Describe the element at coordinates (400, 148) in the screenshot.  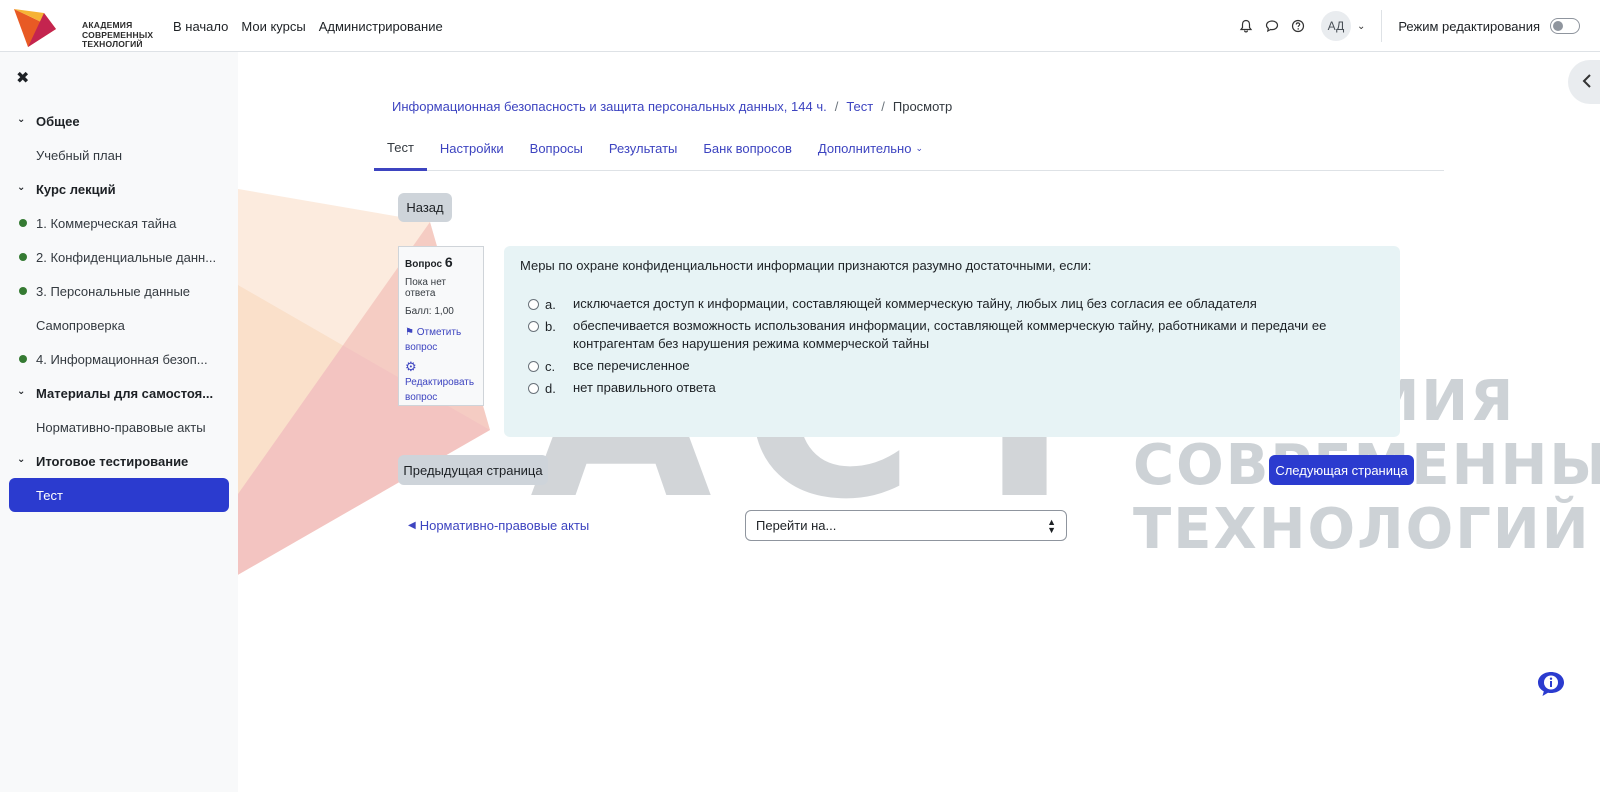
I see `tab-quiz: Тест` at that location.